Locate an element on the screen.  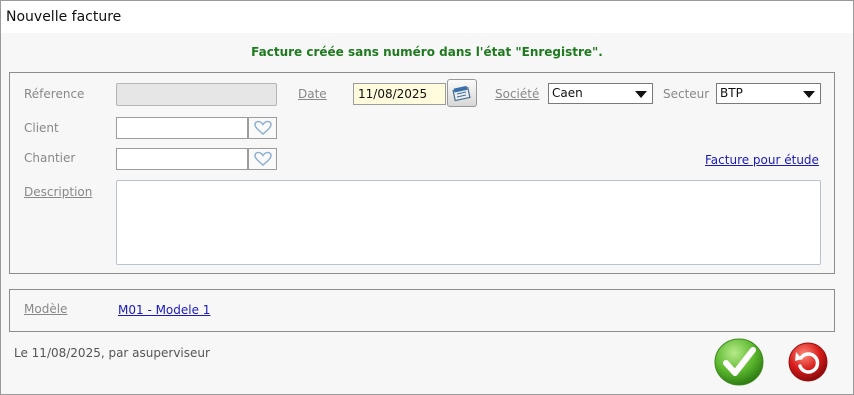
audit-info: Le 11/08/2025, par asuperviseur is located at coordinates (112, 353).